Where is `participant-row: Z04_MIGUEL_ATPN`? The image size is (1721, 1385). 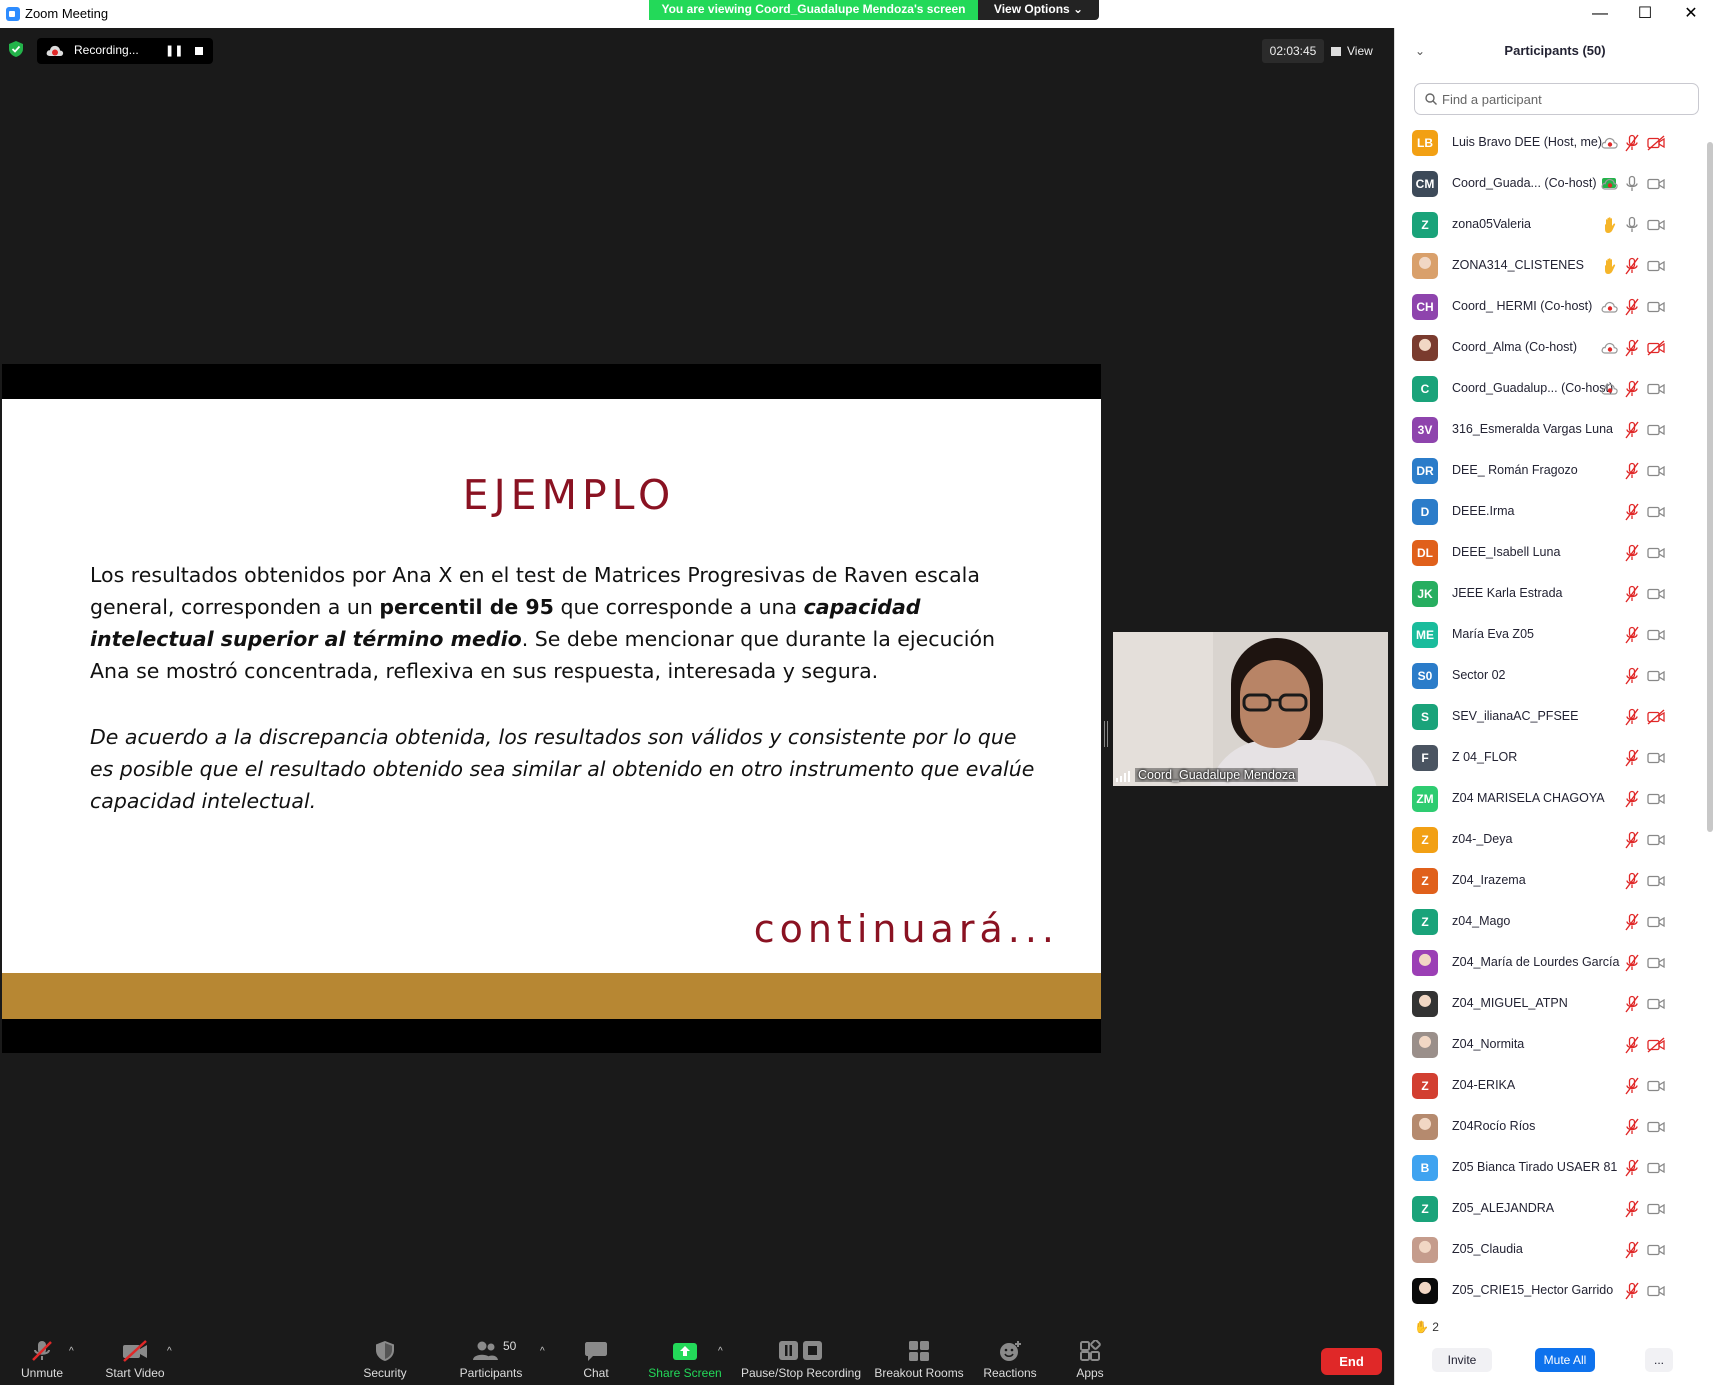
participant-row: Z04_MIGUEL_ATPN is located at coordinates (1550, 1003).